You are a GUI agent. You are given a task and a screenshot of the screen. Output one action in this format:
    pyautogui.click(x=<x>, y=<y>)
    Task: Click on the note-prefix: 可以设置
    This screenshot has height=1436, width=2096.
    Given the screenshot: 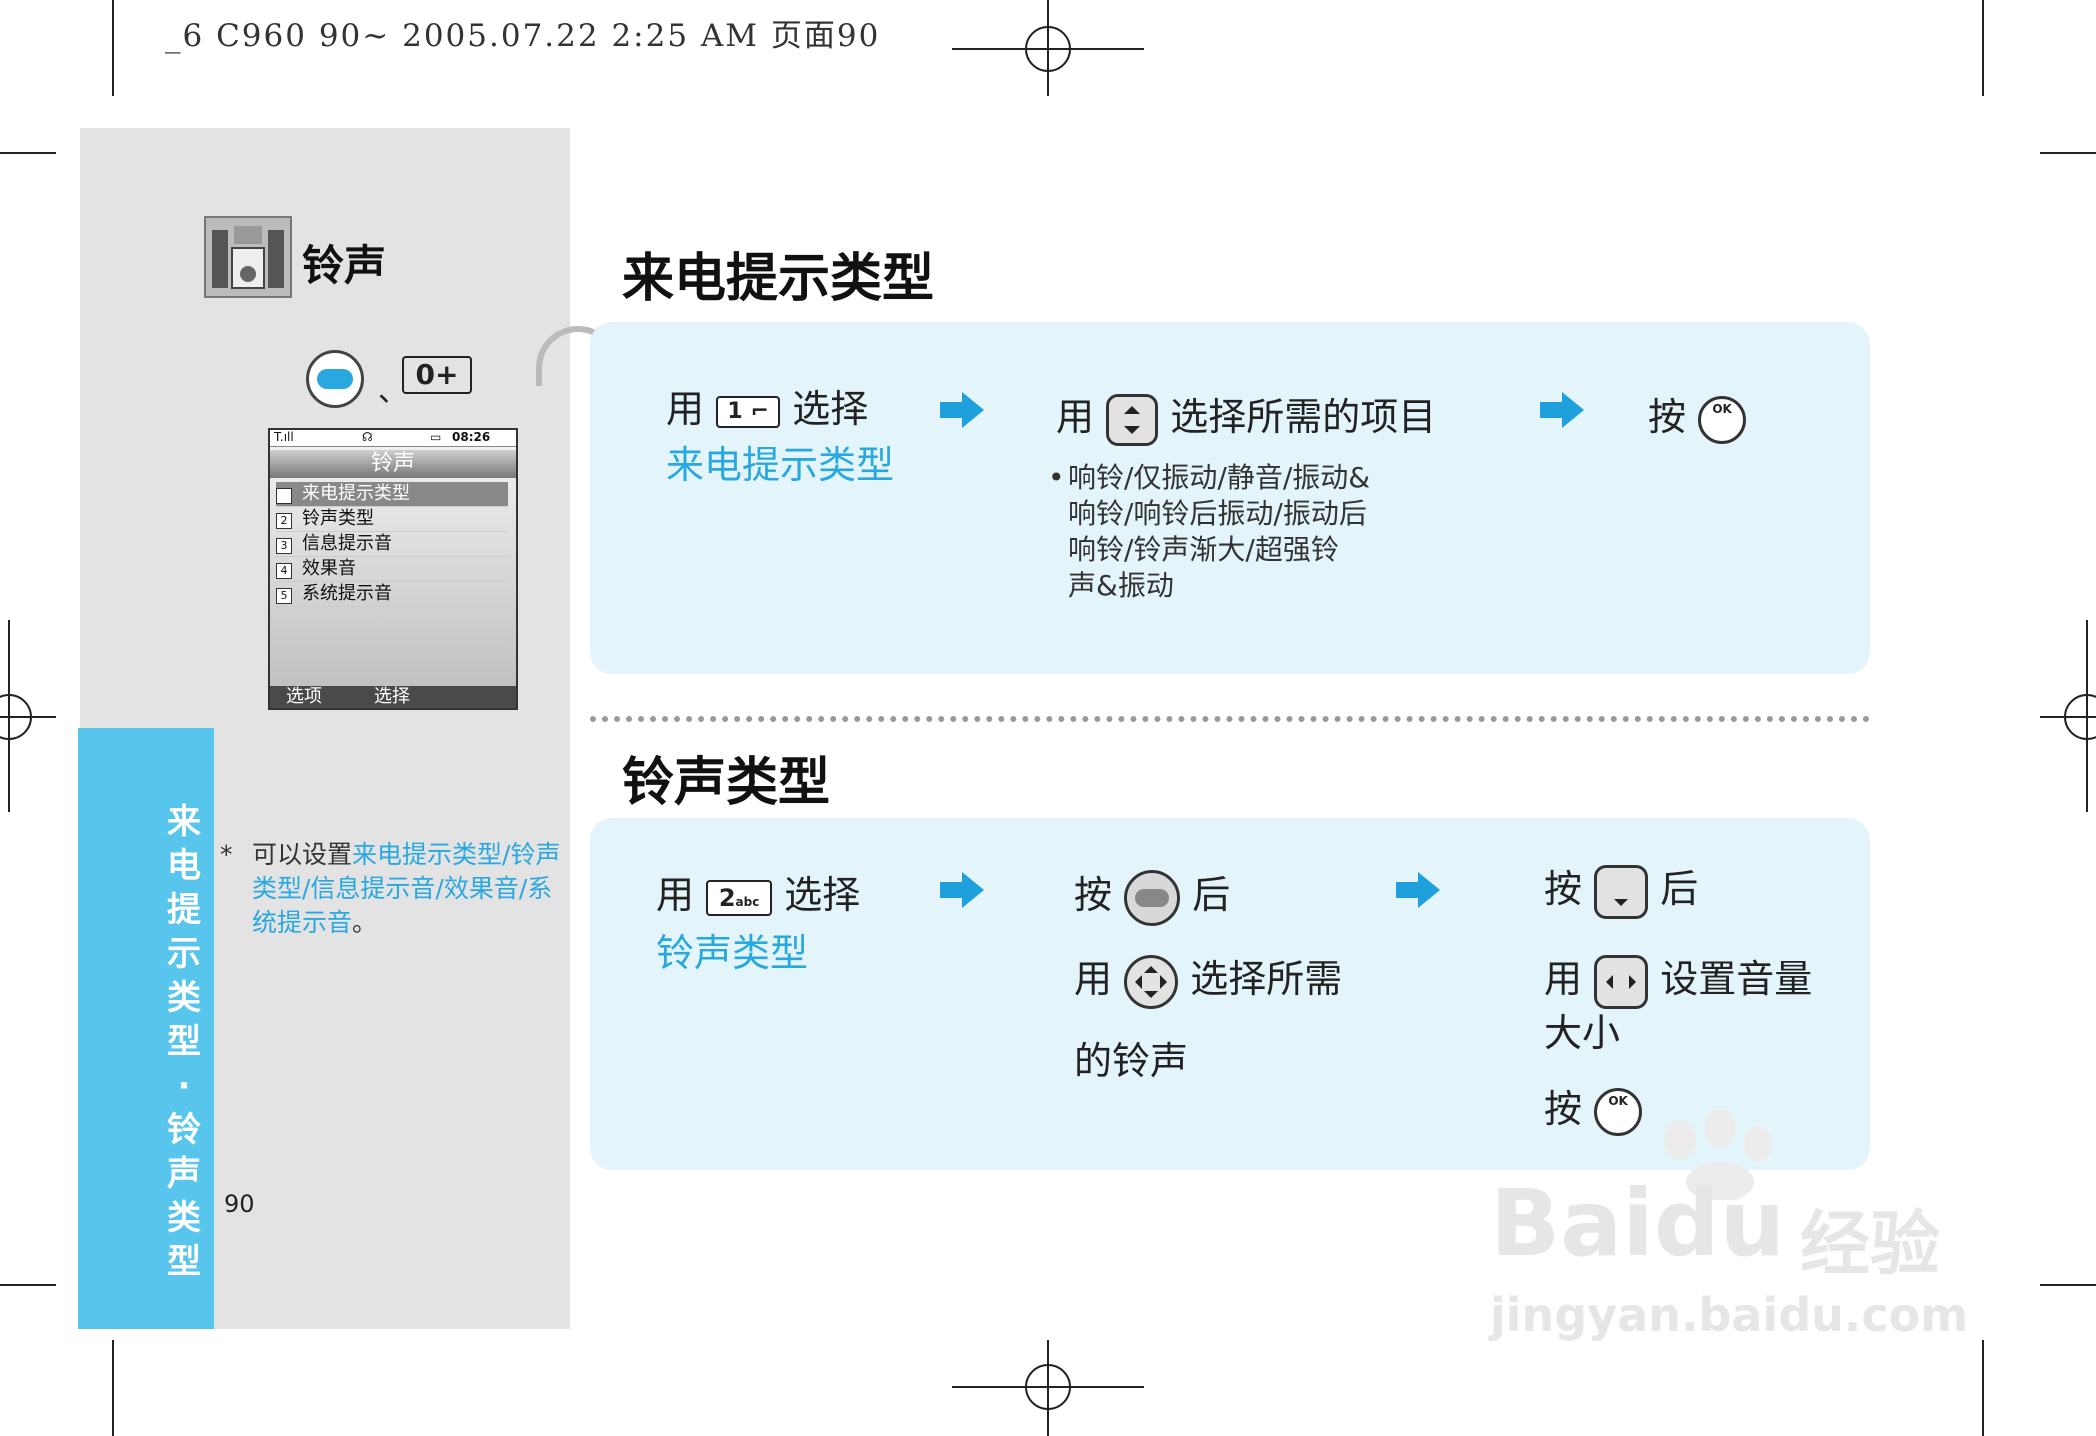 What is the action you would take?
    pyautogui.click(x=302, y=854)
    